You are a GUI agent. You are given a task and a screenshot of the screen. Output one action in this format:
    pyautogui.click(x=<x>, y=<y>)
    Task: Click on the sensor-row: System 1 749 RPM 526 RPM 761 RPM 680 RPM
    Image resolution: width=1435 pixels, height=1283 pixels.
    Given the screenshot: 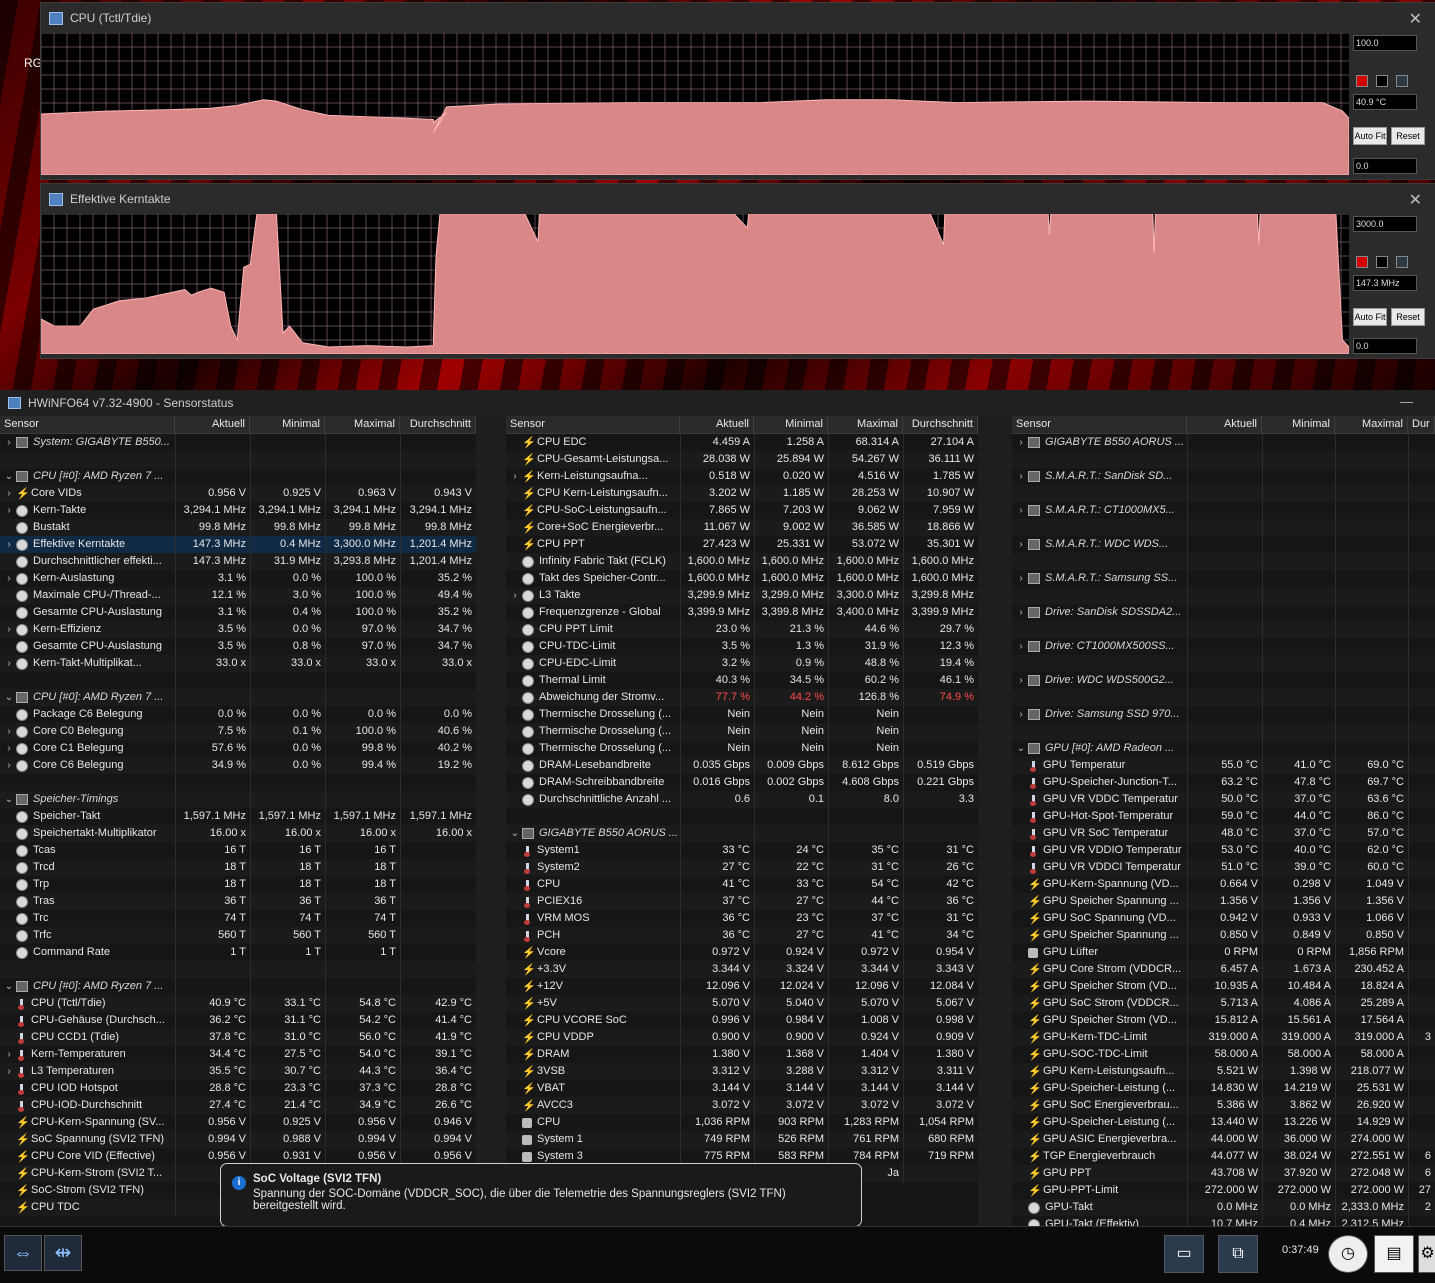 What is the action you would take?
    pyautogui.click(x=742, y=1139)
    